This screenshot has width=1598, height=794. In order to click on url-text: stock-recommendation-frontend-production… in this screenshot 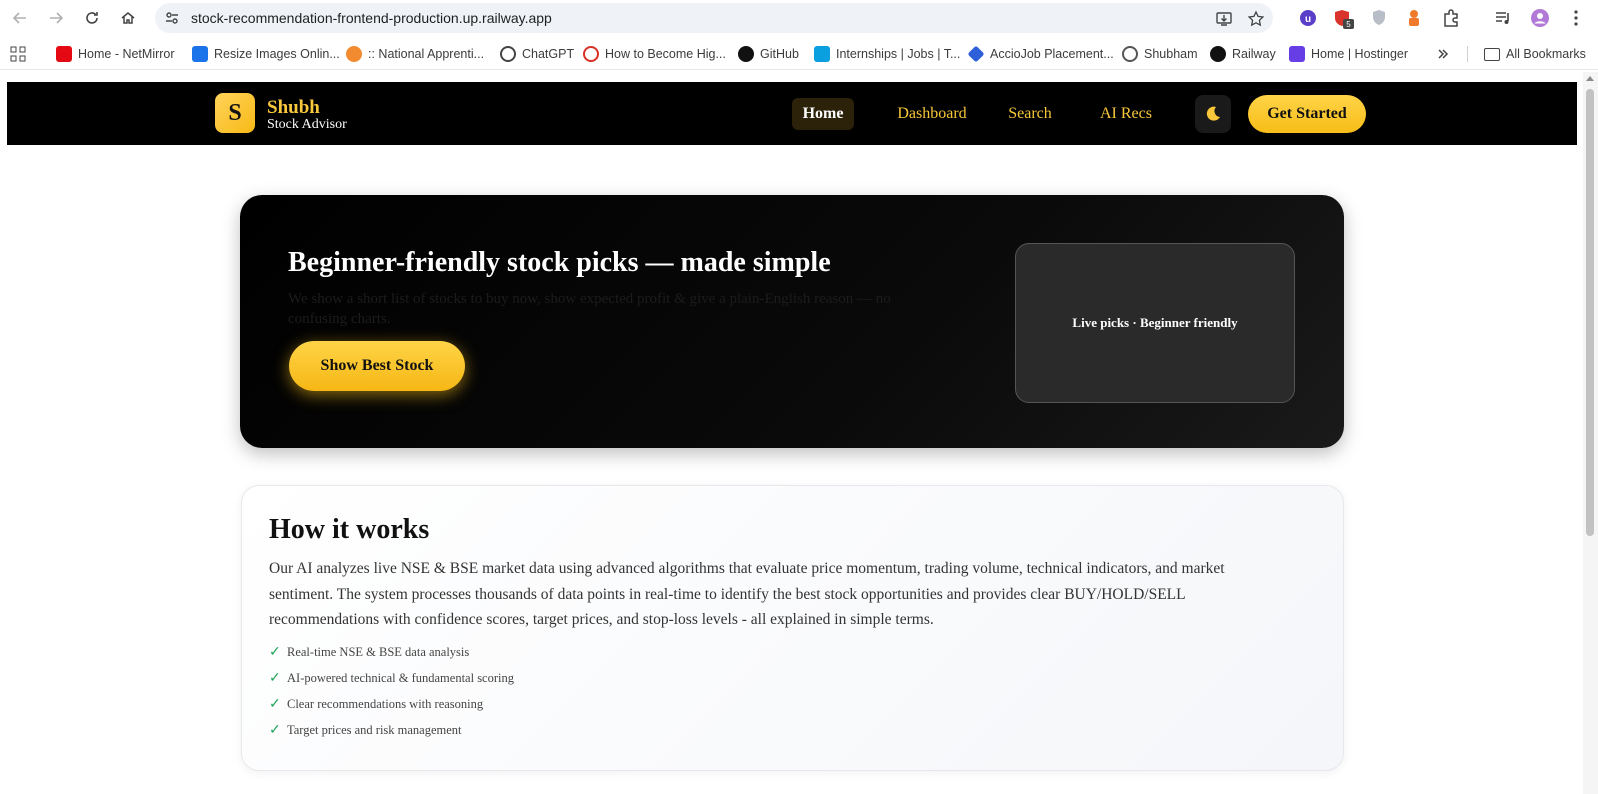, I will do `click(371, 18)`.